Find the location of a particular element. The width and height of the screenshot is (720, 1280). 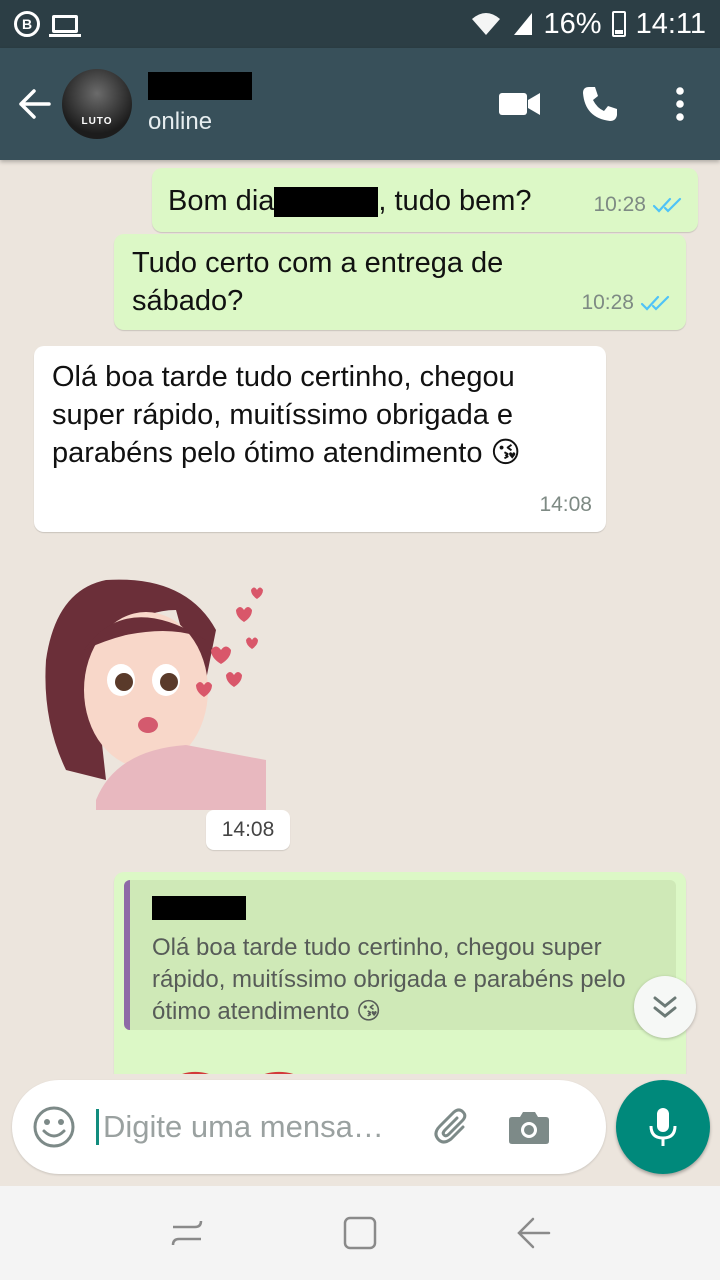

camera-icon is located at coordinates (529, 1127).